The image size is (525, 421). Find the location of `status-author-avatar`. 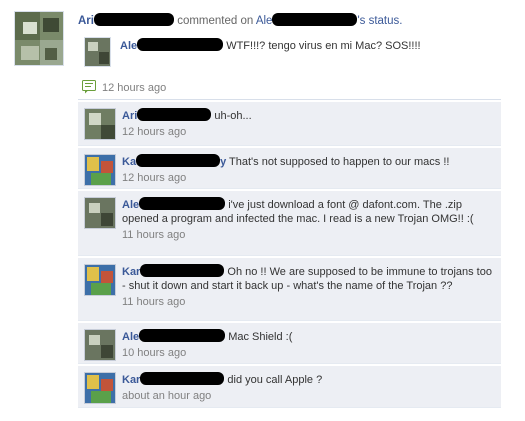

status-author-avatar is located at coordinates (97, 52).